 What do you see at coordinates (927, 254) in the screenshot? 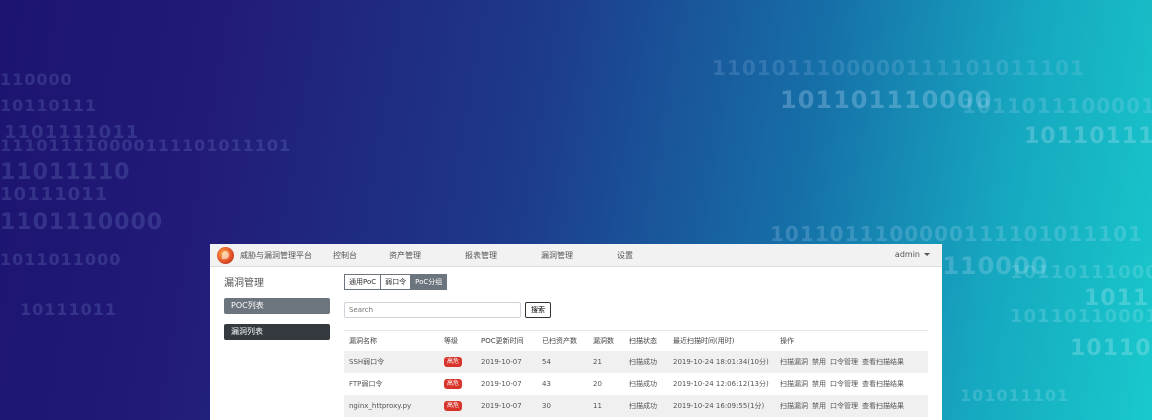
I see `chevron-down-icon` at bounding box center [927, 254].